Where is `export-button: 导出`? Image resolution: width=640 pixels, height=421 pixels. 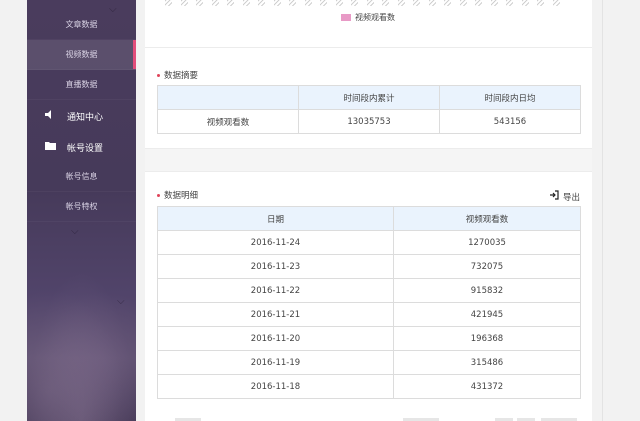 export-button: 导出 is located at coordinates (564, 196).